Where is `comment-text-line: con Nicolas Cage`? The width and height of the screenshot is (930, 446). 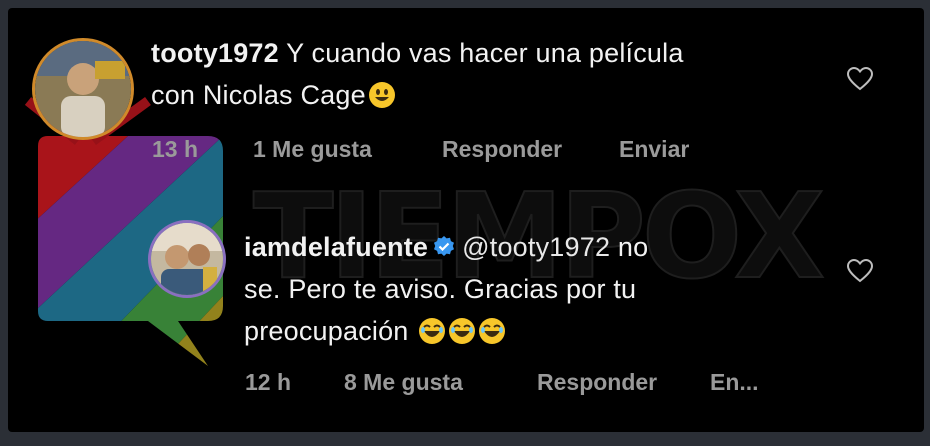 comment-text-line: con Nicolas Cage is located at coordinates (258, 95).